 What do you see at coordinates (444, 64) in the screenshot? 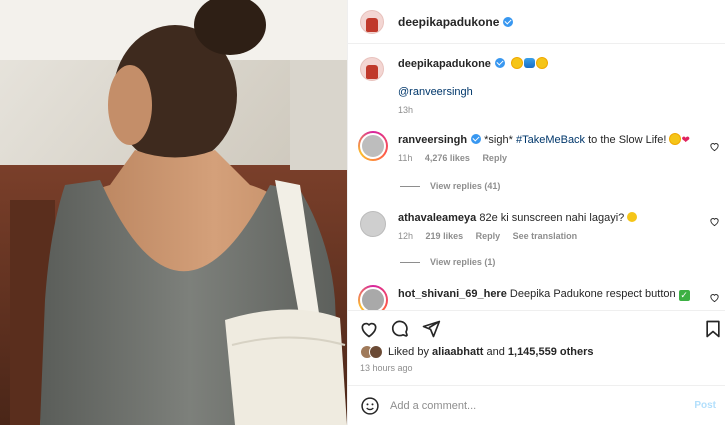
I see `caption-author: deepikapadukone` at bounding box center [444, 64].